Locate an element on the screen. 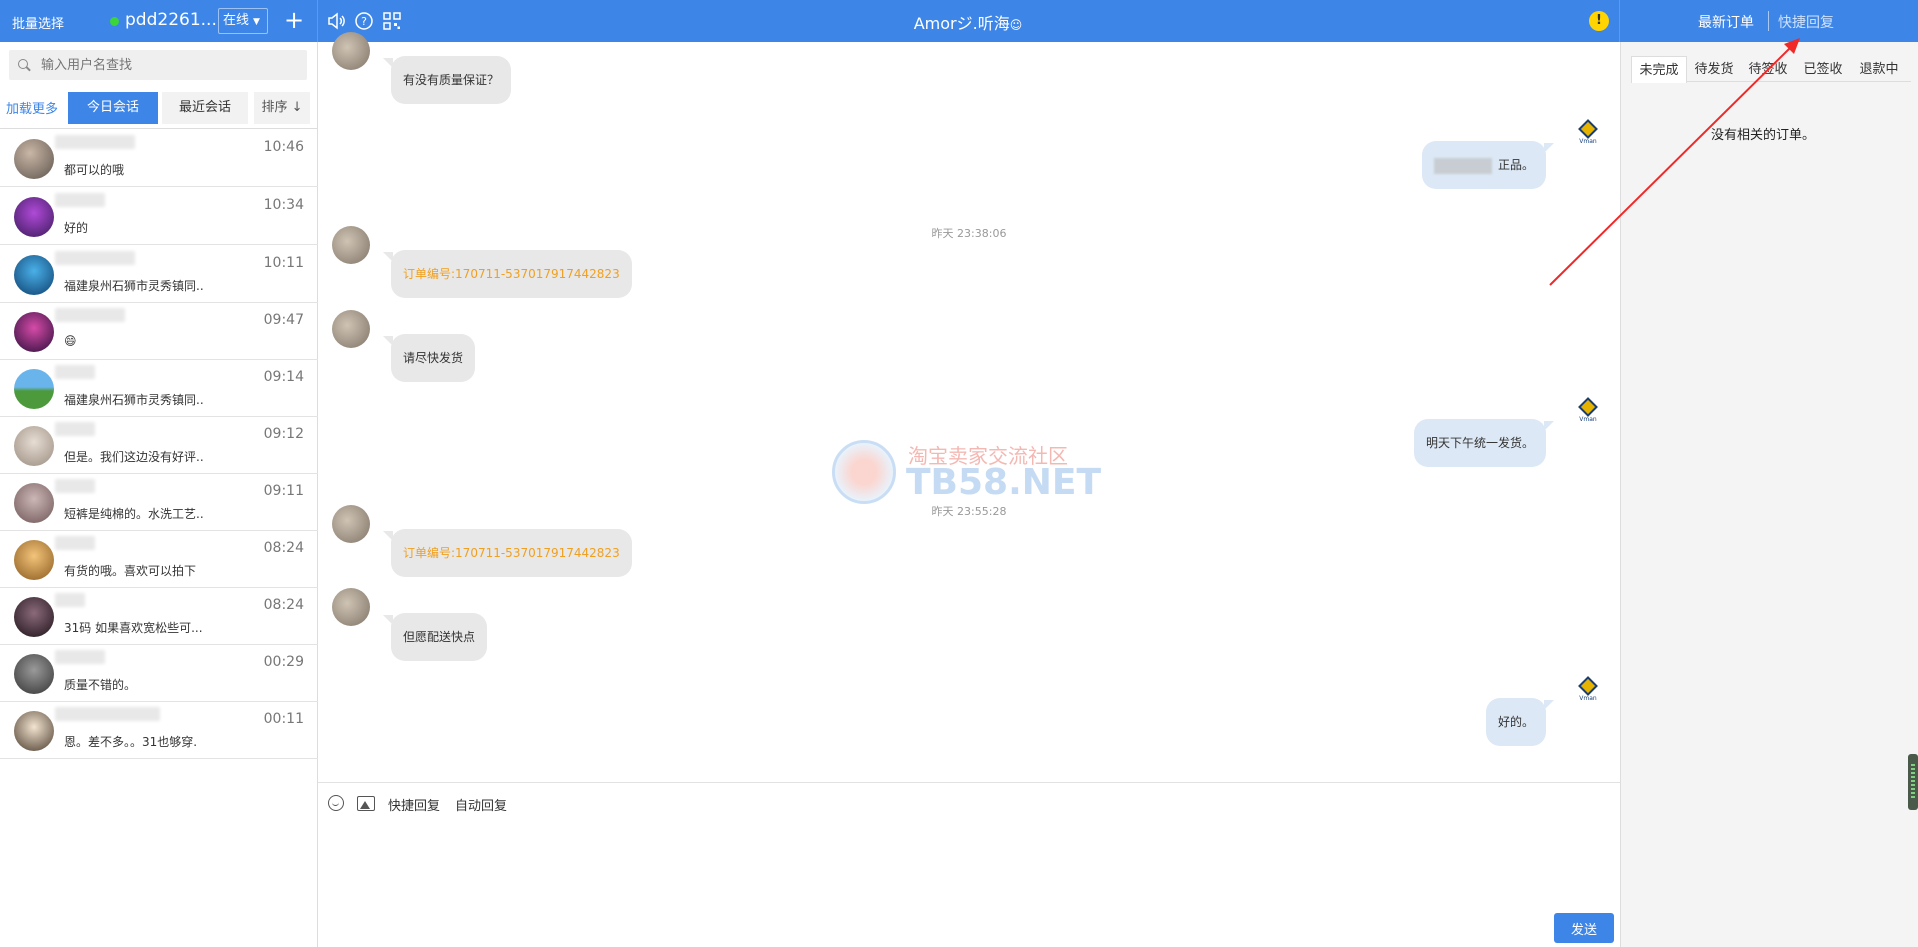 The image size is (1918, 947). tab-unfinished: 未完成 is located at coordinates (1659, 69).